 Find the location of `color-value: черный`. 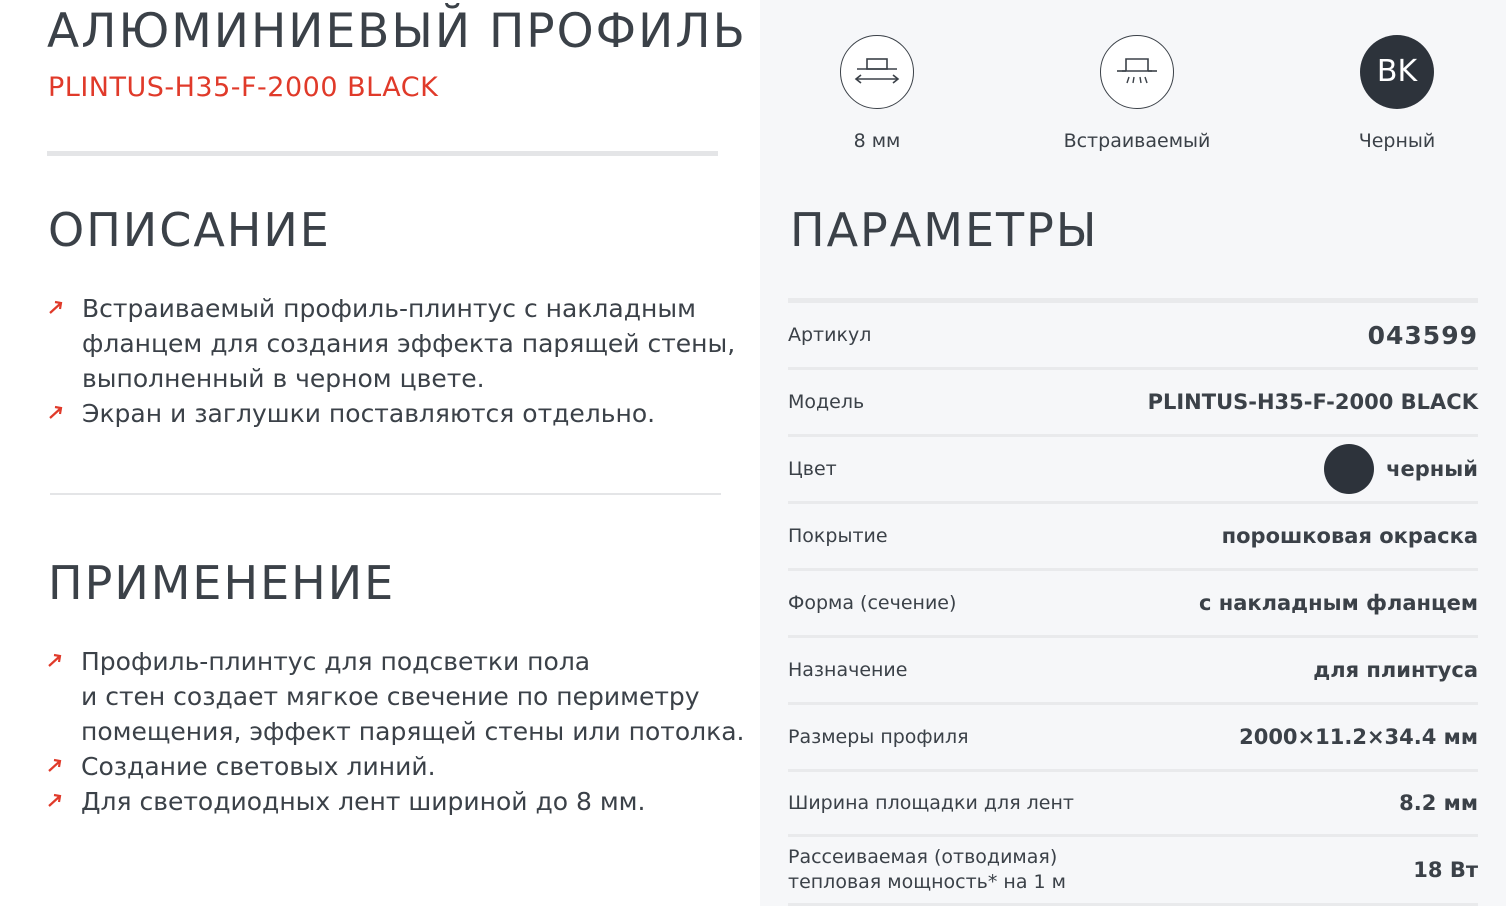

color-value: черный is located at coordinates (1432, 469).